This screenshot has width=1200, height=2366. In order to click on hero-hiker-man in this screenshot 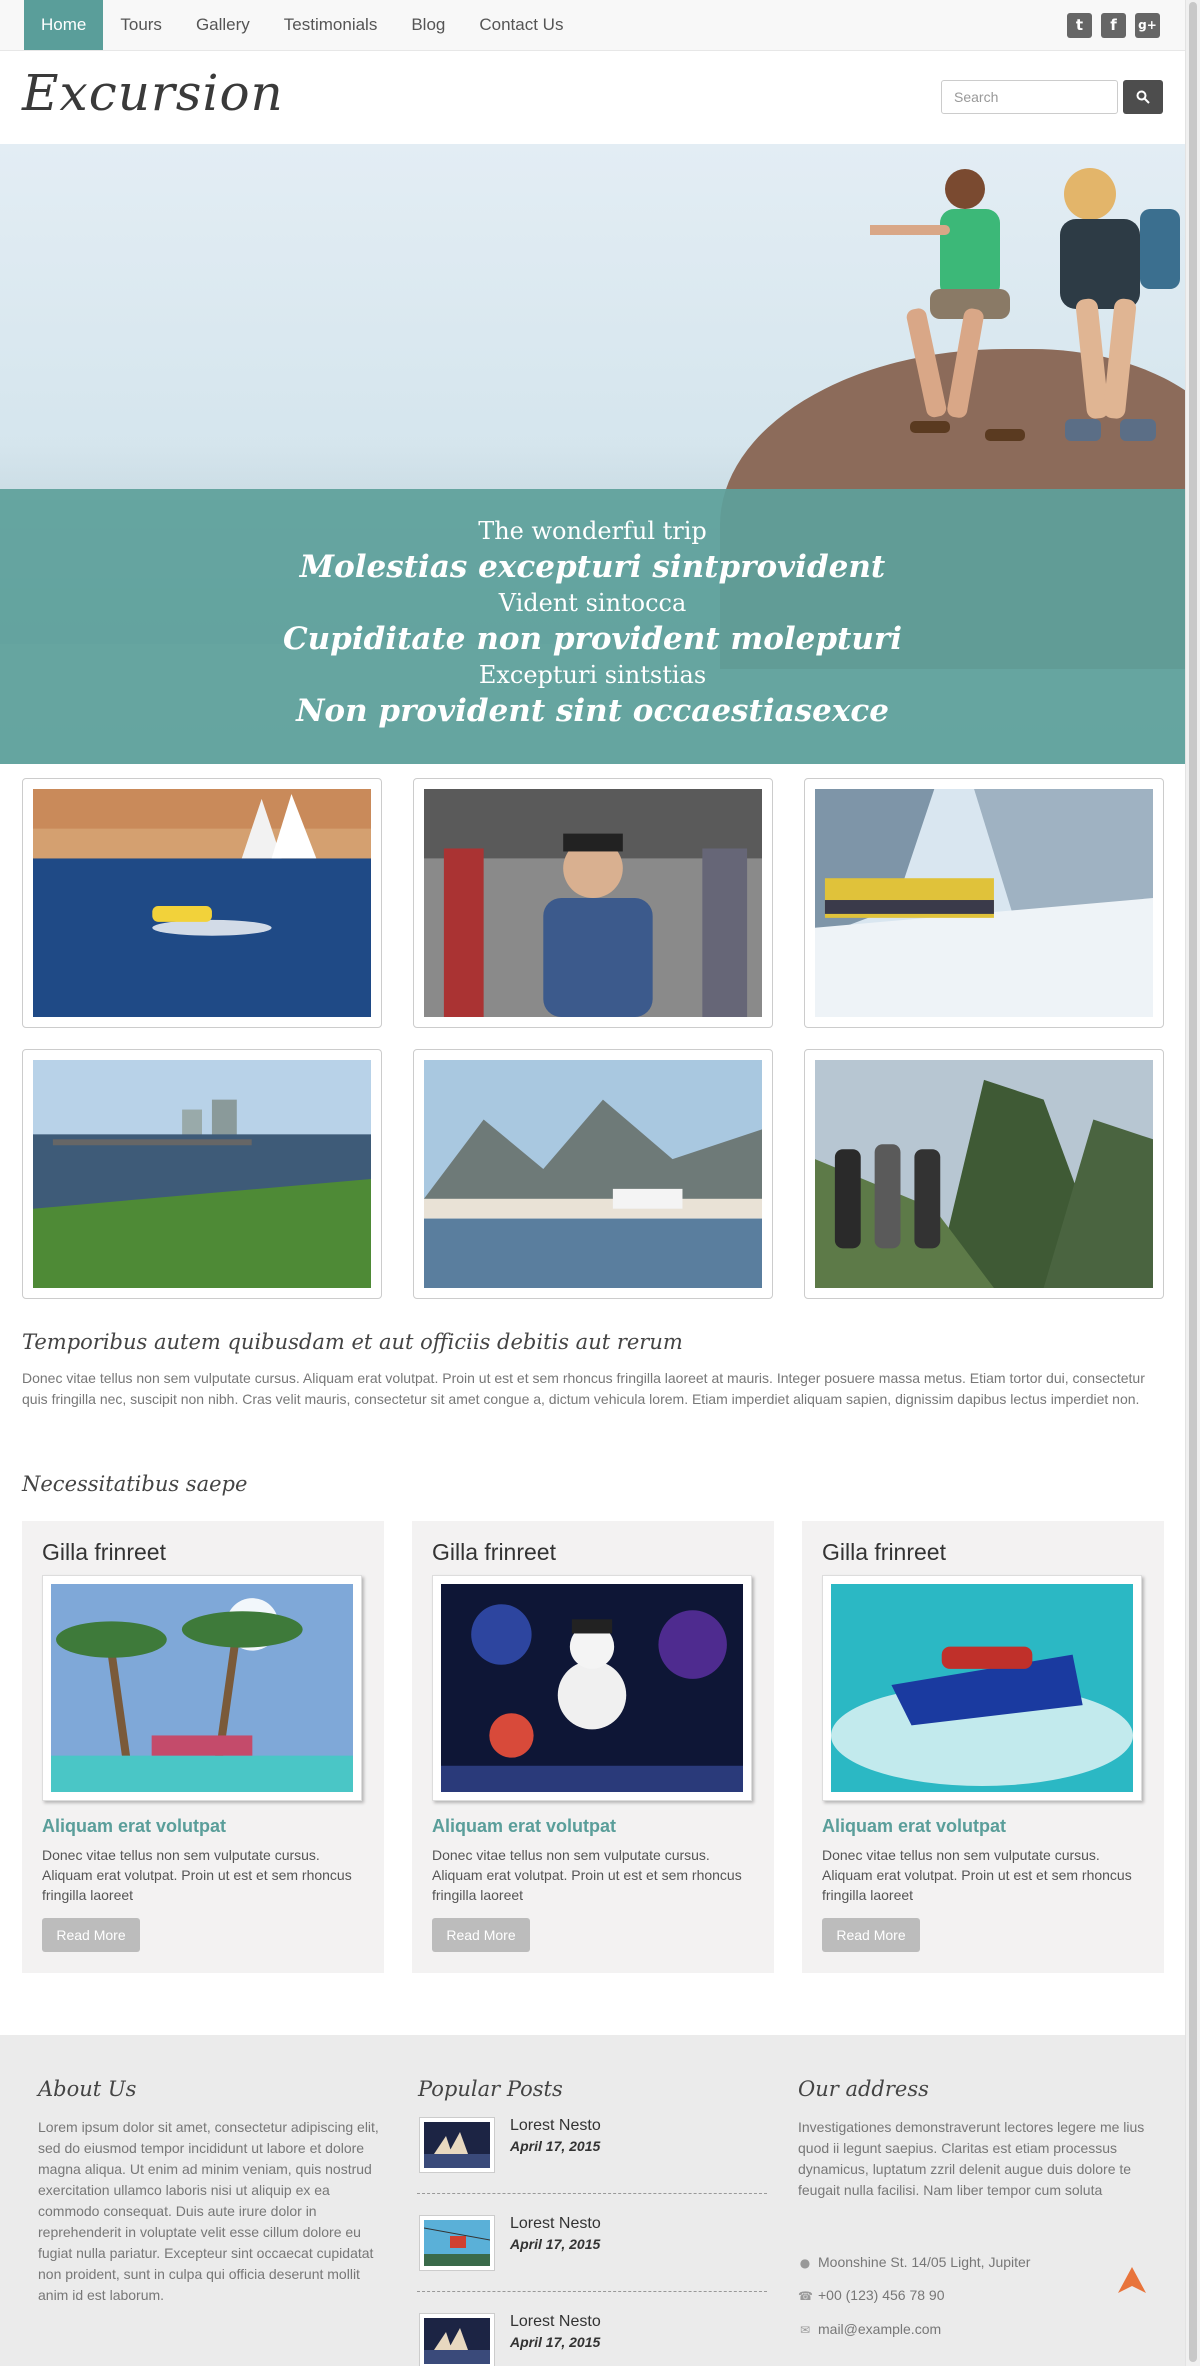, I will do `click(947, 305)`.